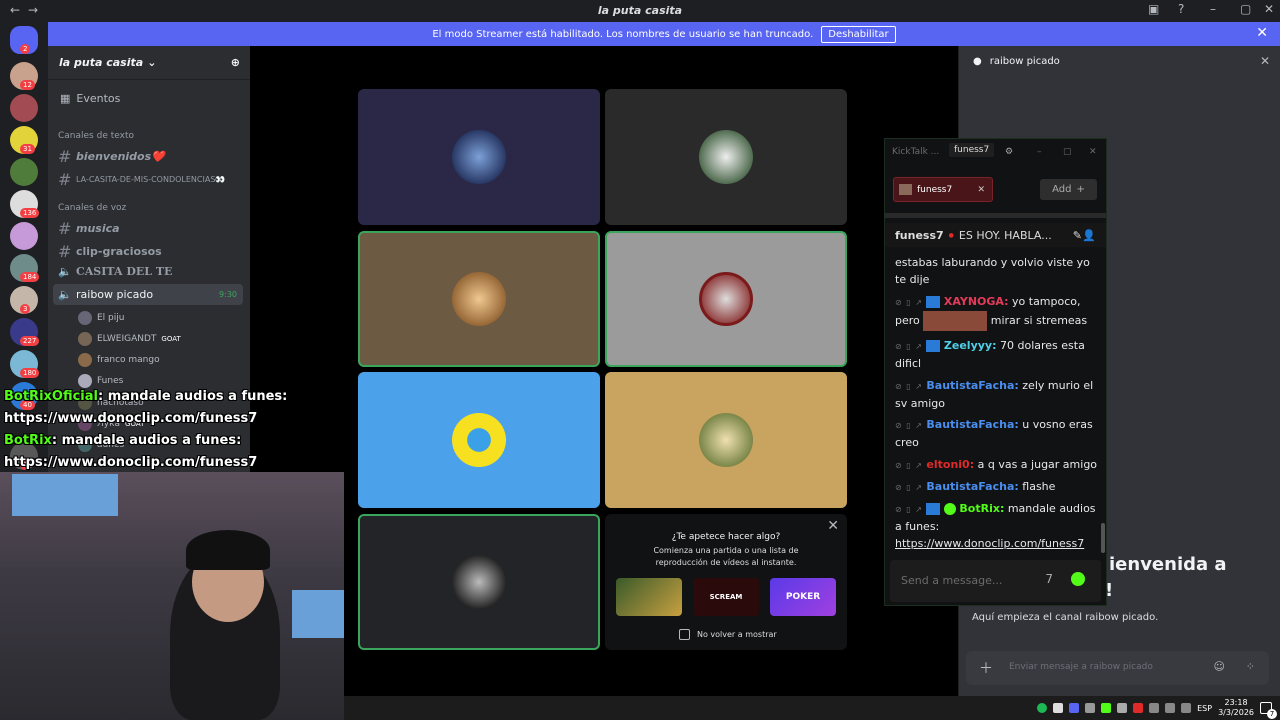  I want to click on speaker-icon: 🔈, so click(65, 271).